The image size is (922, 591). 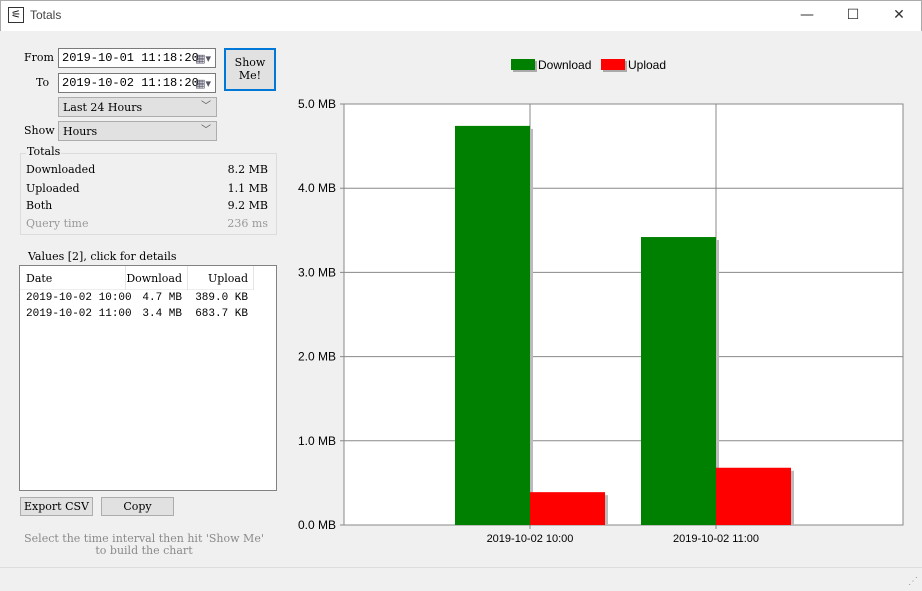 What do you see at coordinates (461, 579) in the screenshot?
I see `status-bar` at bounding box center [461, 579].